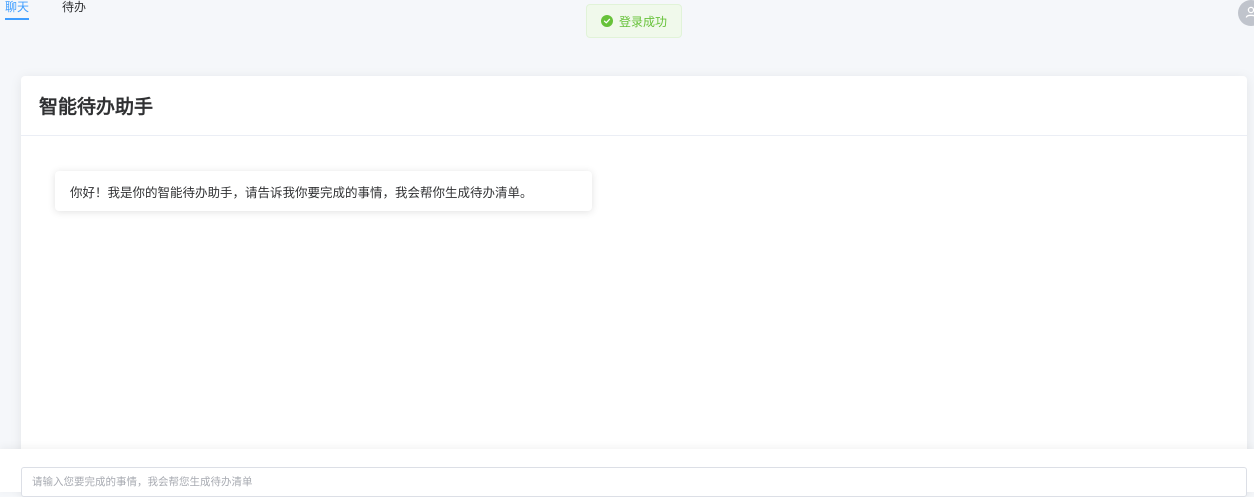  I want to click on assistant-message: 你好！我是你的智能待办助手，请告诉我你要完成的事情，我会帮你生成待办清单。, so click(323, 191).